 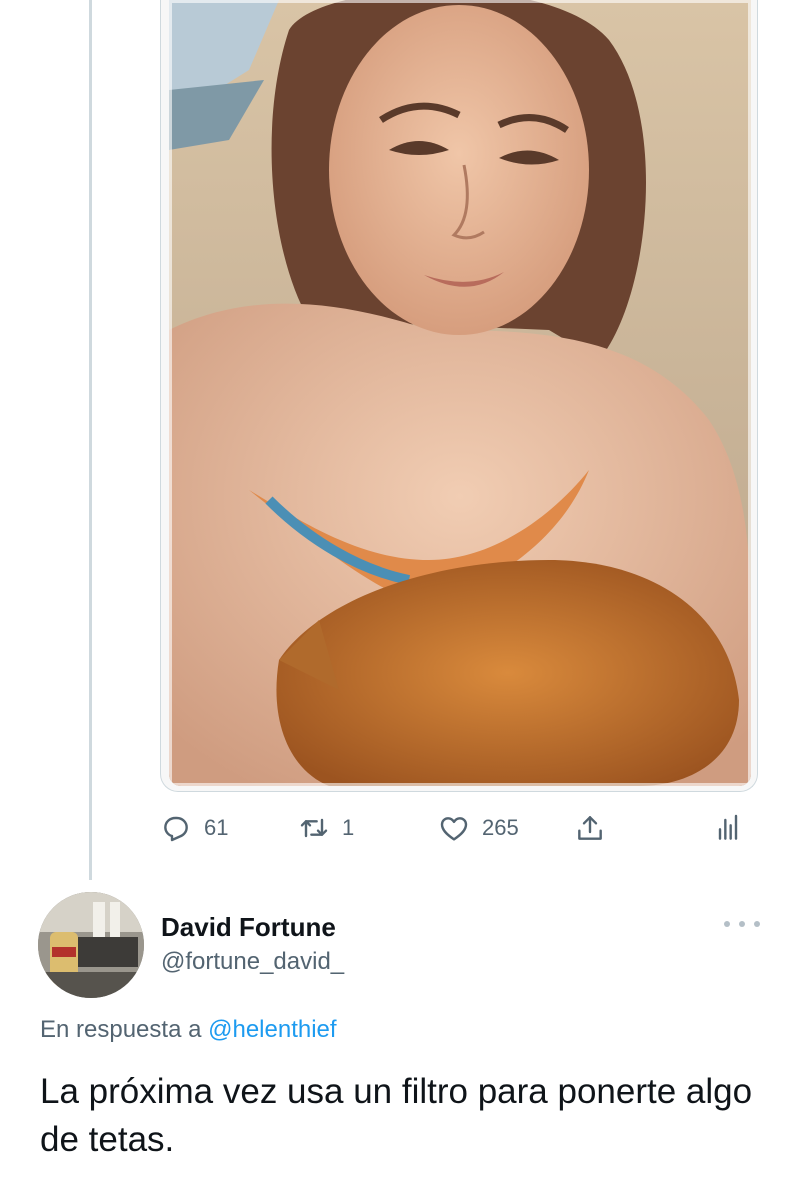 I want to click on in-reply-to: En respuesta a @helenthief, so click(x=188, y=1030).